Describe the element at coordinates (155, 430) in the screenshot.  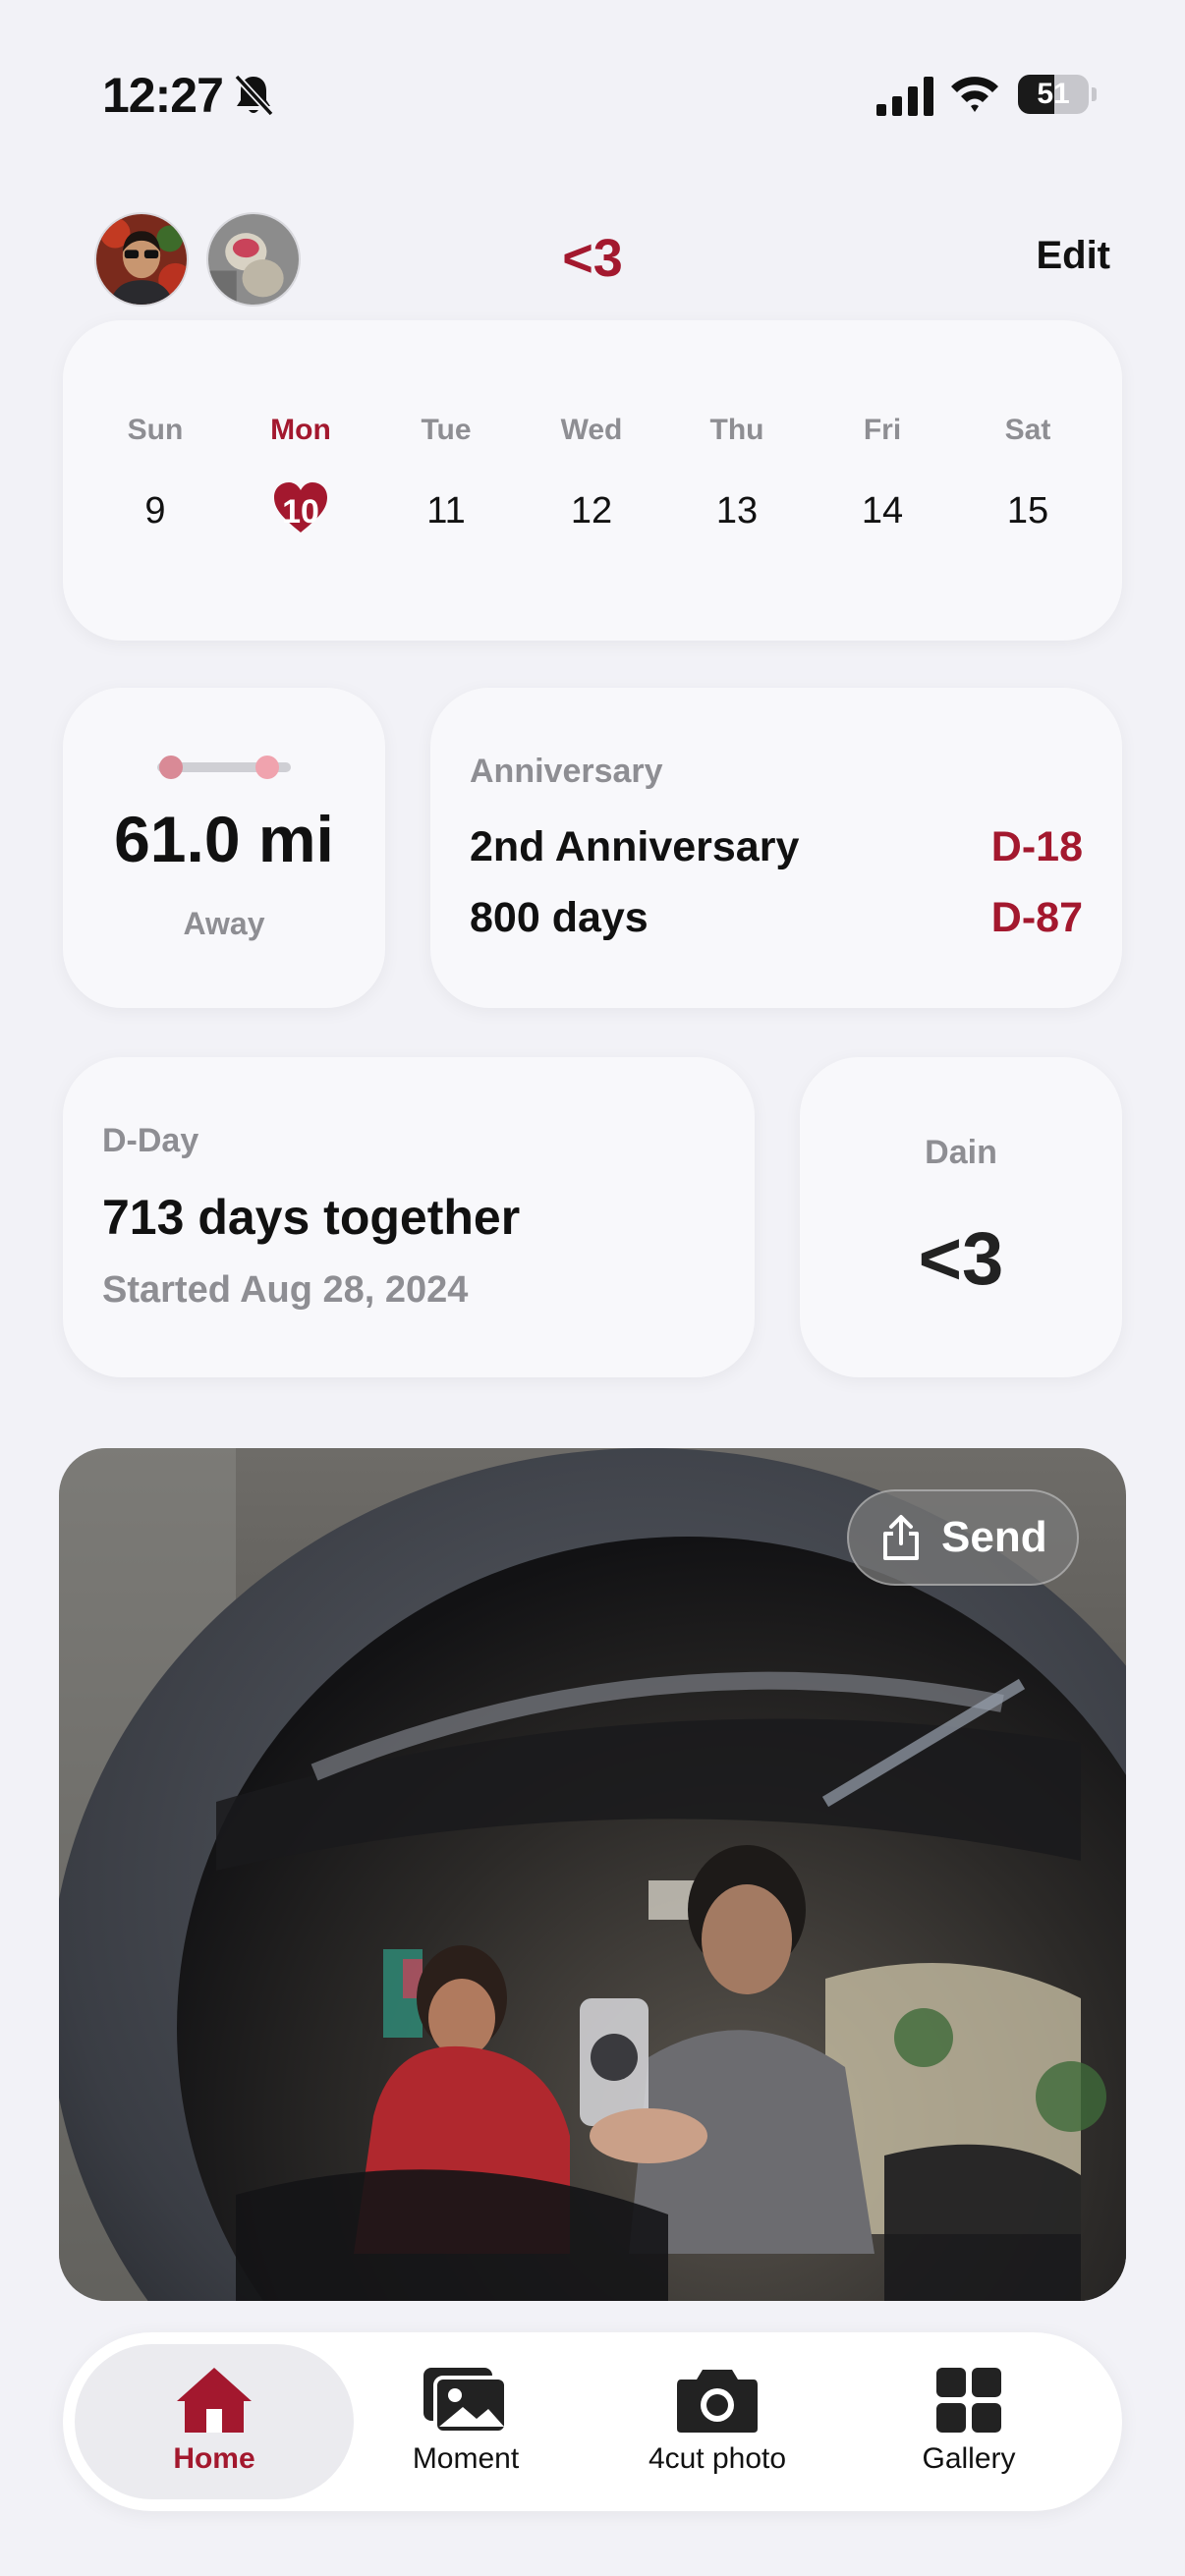
I see `day-name: Sun` at that location.